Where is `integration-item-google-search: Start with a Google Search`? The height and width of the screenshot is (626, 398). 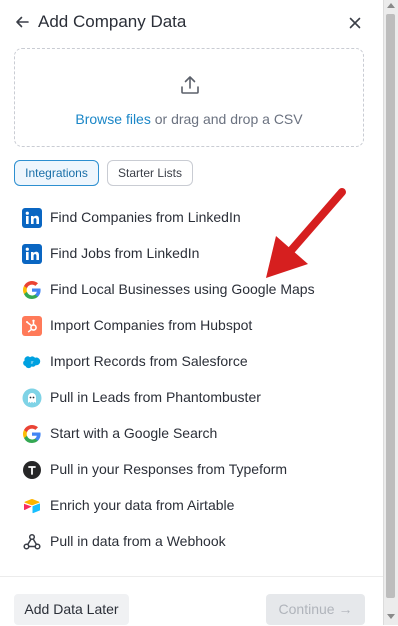
integration-item-google-search: Start with a Google Search is located at coordinates (189, 433).